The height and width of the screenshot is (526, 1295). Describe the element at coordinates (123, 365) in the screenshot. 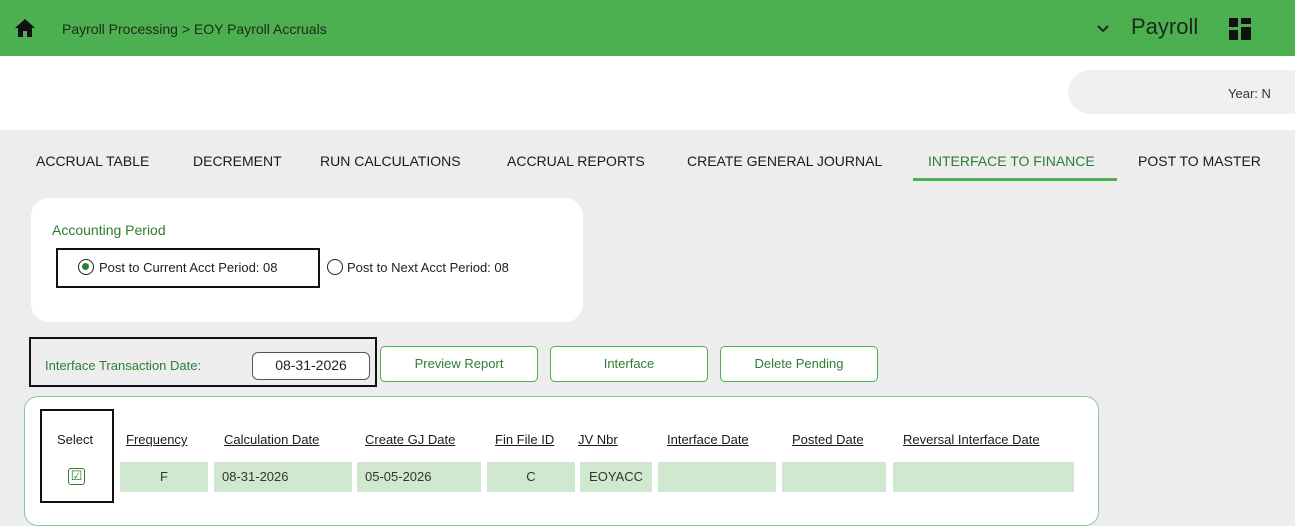

I see `interface-date-label: Interface Transaction Date:` at that location.